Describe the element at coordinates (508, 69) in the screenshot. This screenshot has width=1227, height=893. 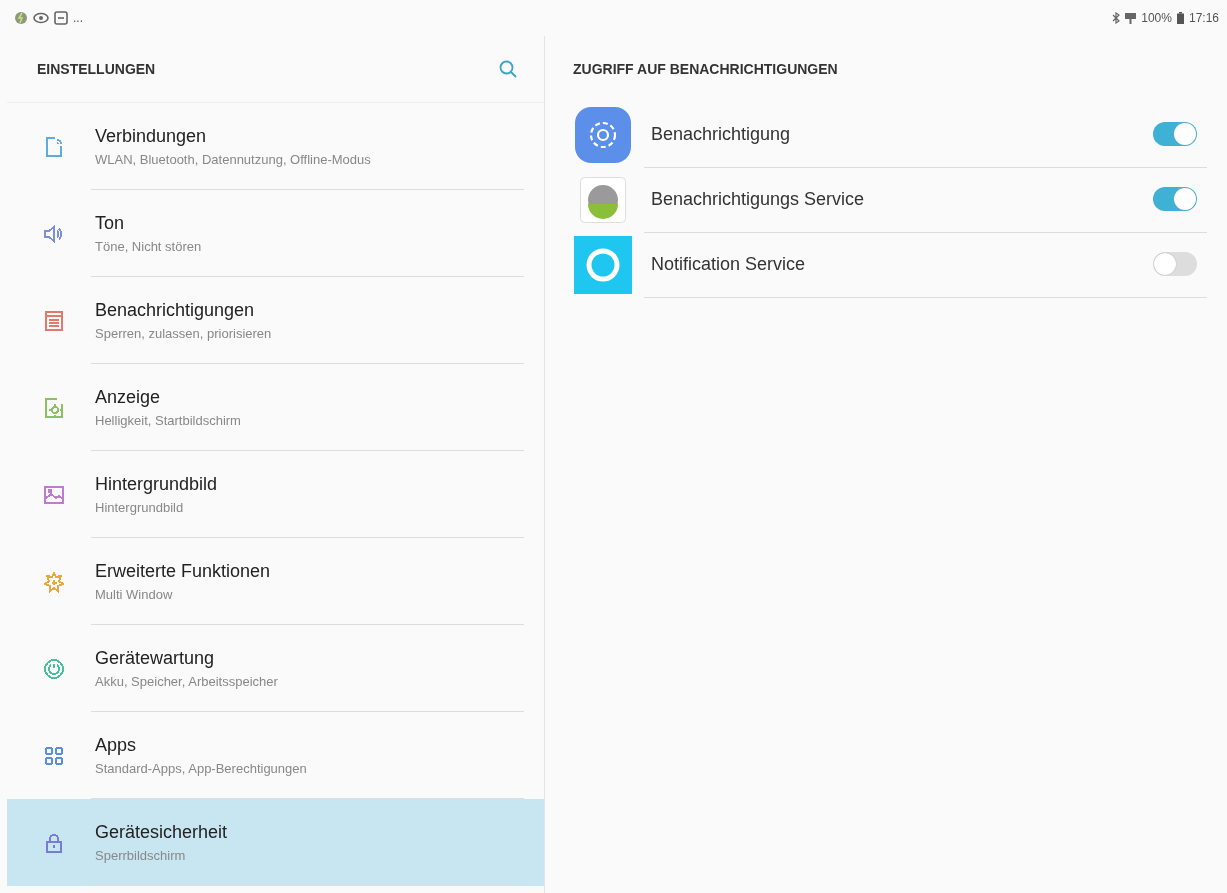
I see `search-icon` at that location.